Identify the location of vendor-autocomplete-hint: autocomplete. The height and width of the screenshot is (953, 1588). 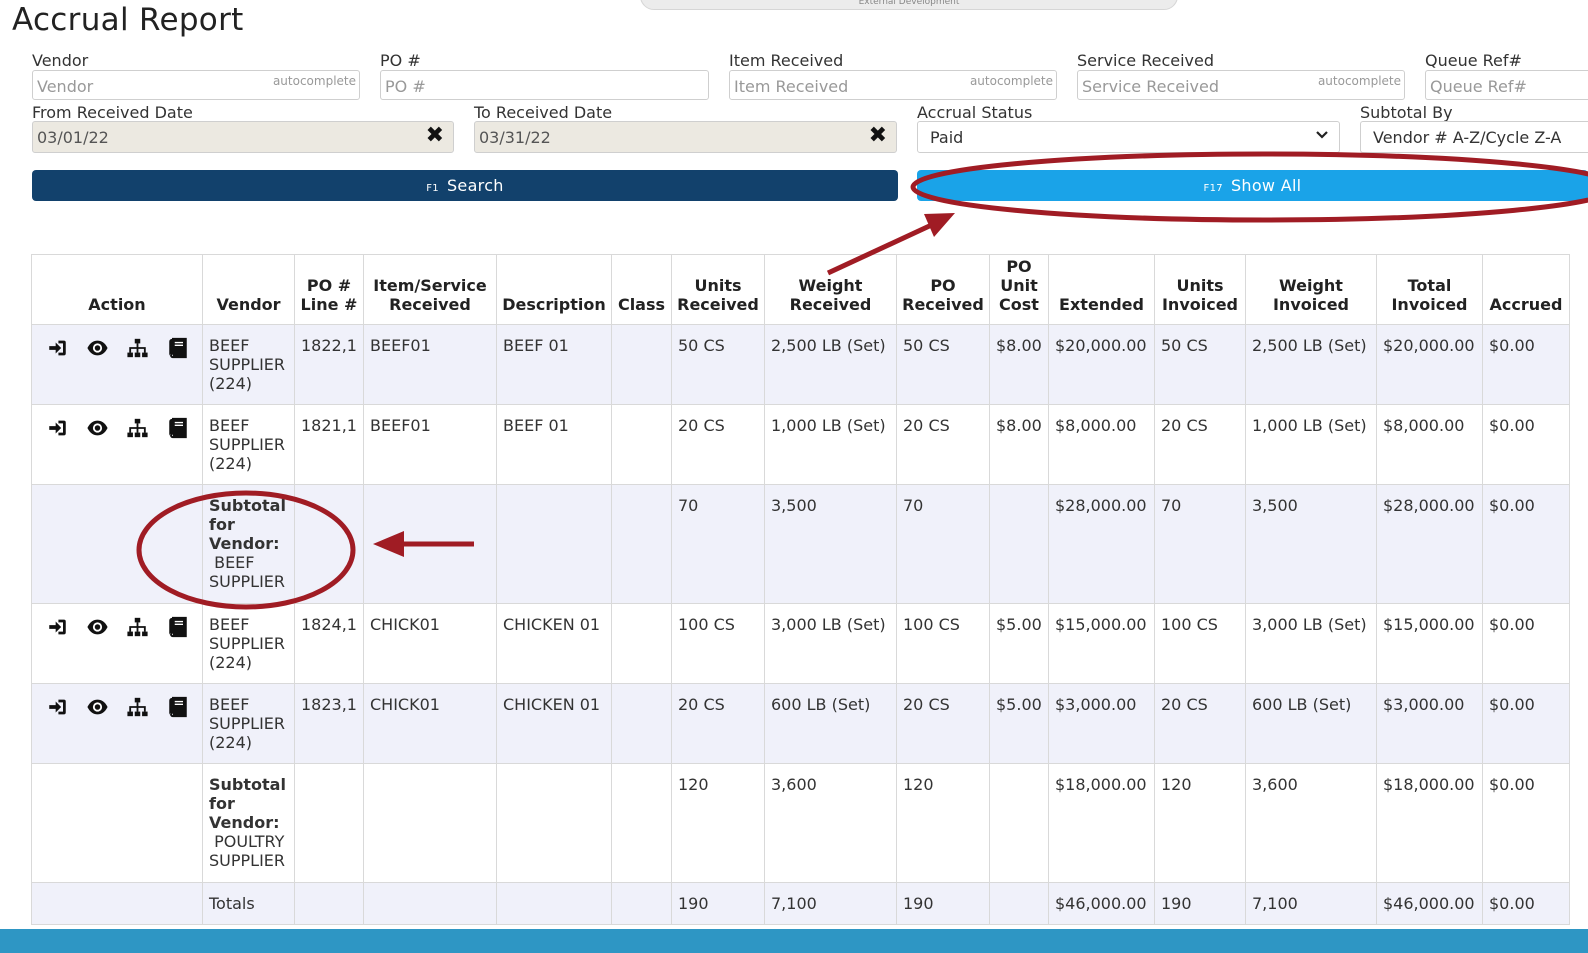
(314, 81).